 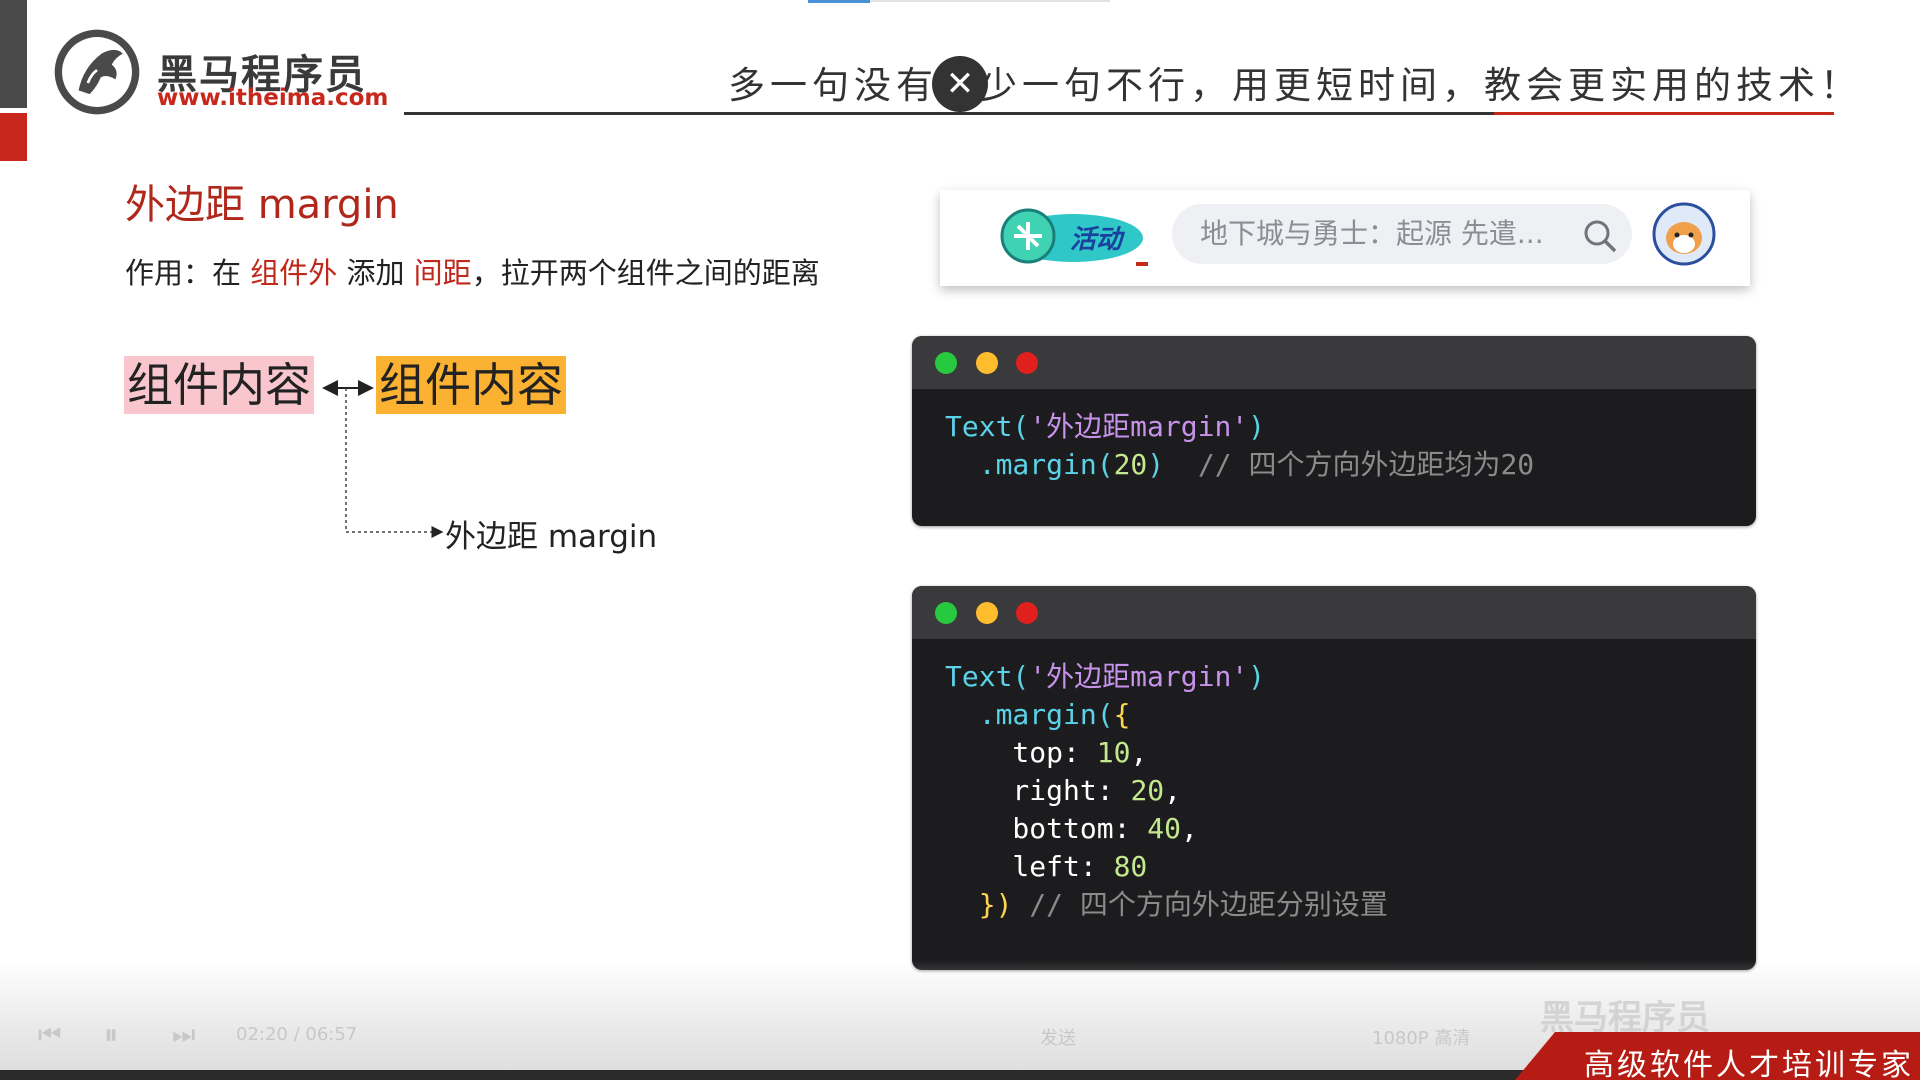 I want to click on top-progress-indicator, so click(x=839, y=1).